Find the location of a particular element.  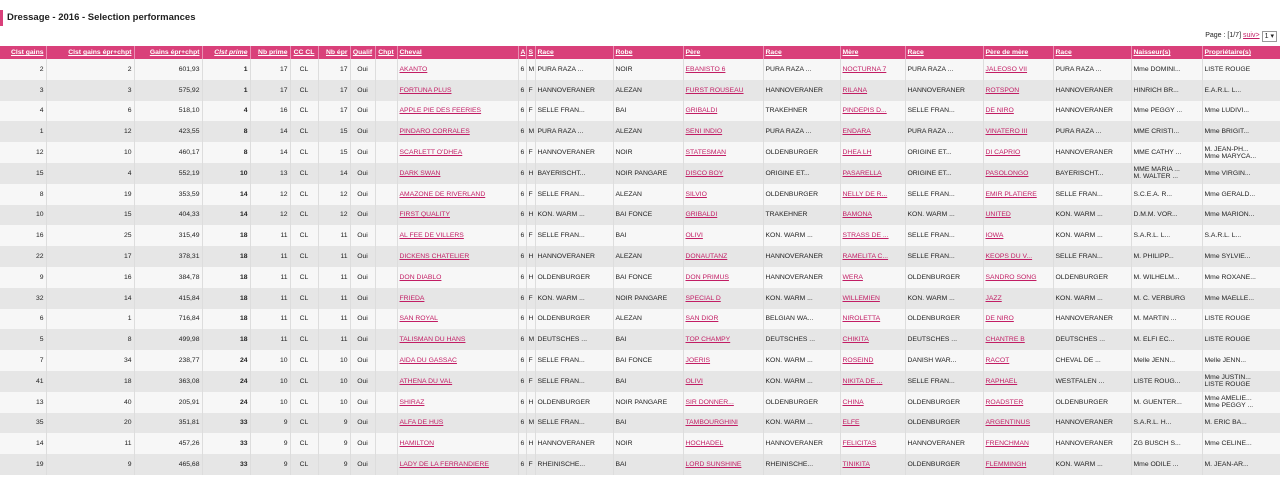

sire-link: TOP CHAMPY is located at coordinates (708, 339).